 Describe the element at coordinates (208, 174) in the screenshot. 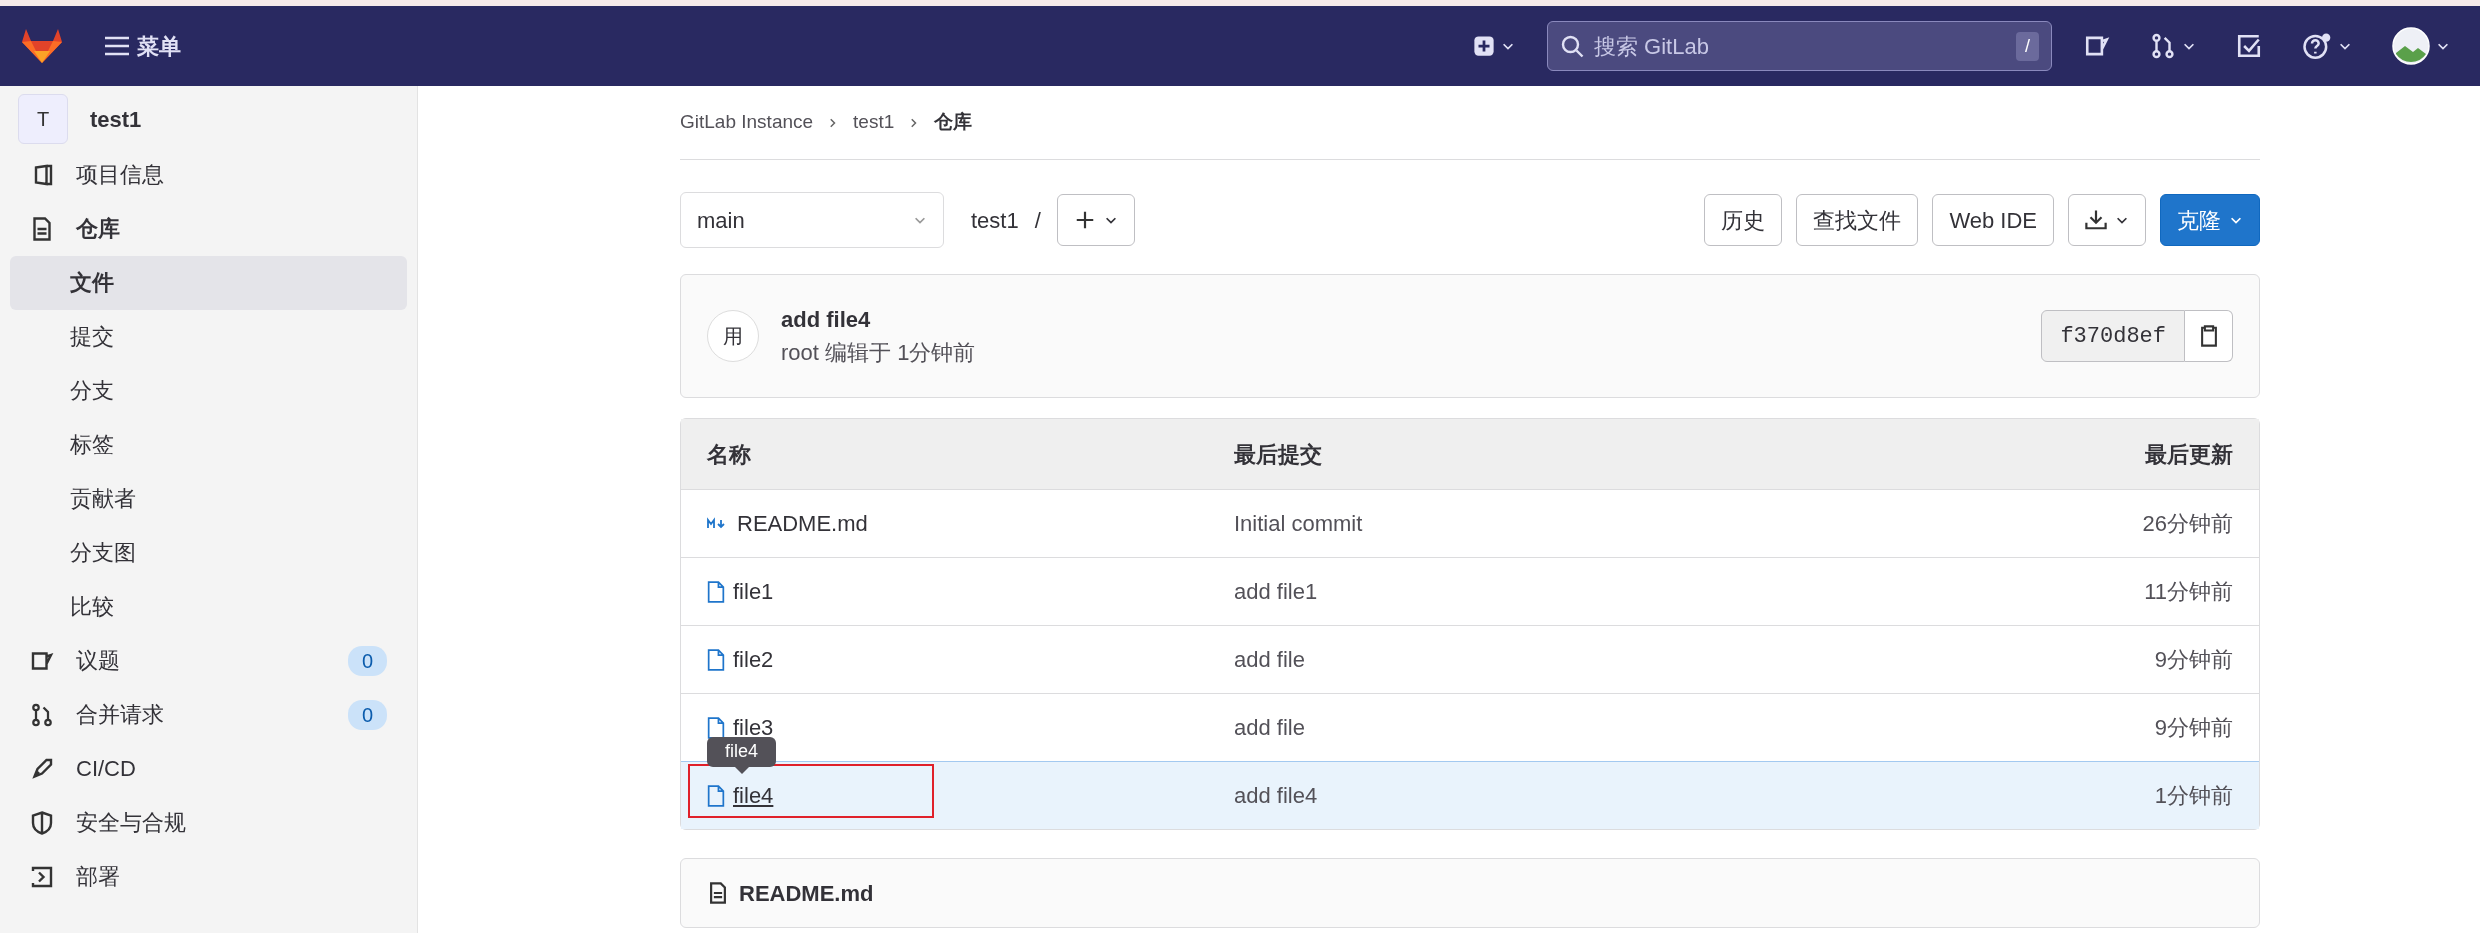

I see `sidebar-item: 项目信息` at that location.